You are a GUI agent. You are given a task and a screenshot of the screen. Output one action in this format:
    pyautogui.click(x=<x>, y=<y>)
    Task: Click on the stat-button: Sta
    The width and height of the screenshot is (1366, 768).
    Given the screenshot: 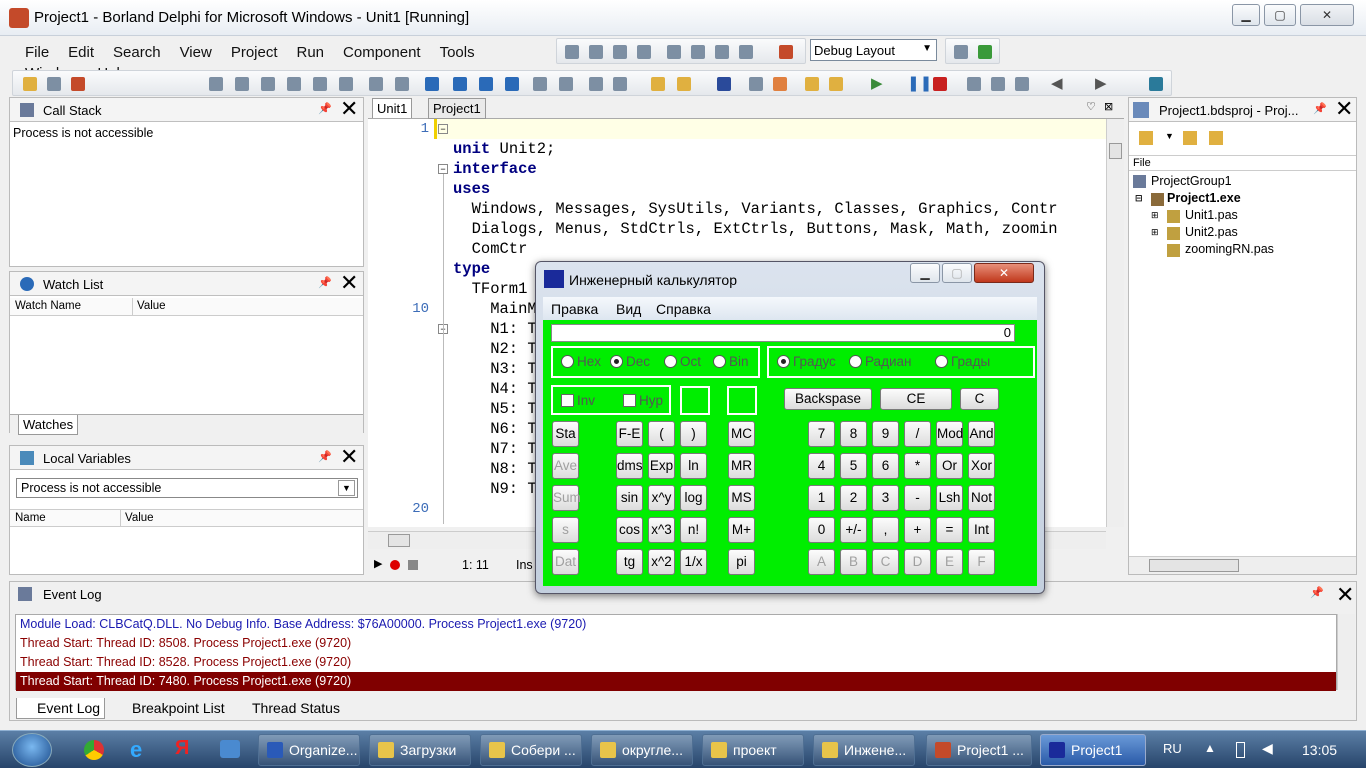 What is the action you would take?
    pyautogui.click(x=565, y=434)
    